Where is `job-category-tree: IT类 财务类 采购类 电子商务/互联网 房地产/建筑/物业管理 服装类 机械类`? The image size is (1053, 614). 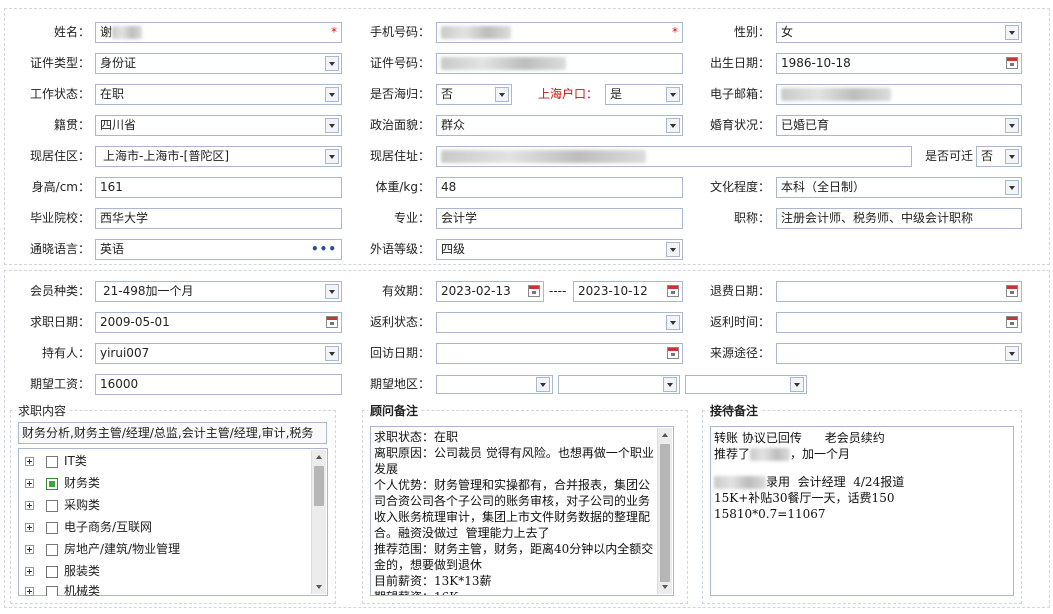 job-category-tree: IT类 财务类 采购类 电子商务/互联网 房地产/建筑/物业管理 服装类 机械类 is located at coordinates (173, 522).